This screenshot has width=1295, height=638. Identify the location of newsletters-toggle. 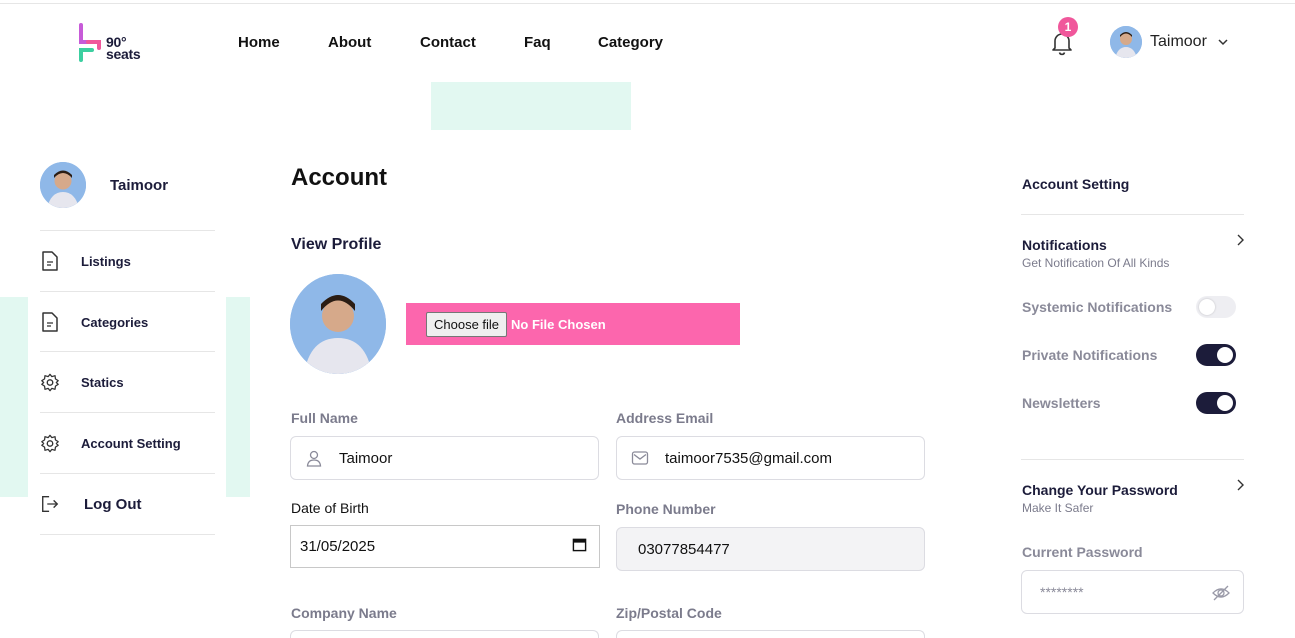
(1216, 403).